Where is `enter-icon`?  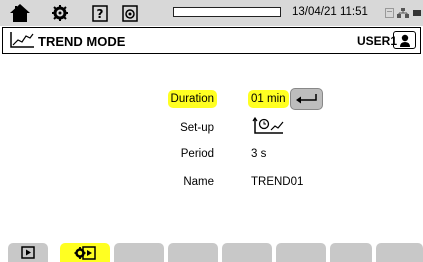 enter-icon is located at coordinates (306, 99).